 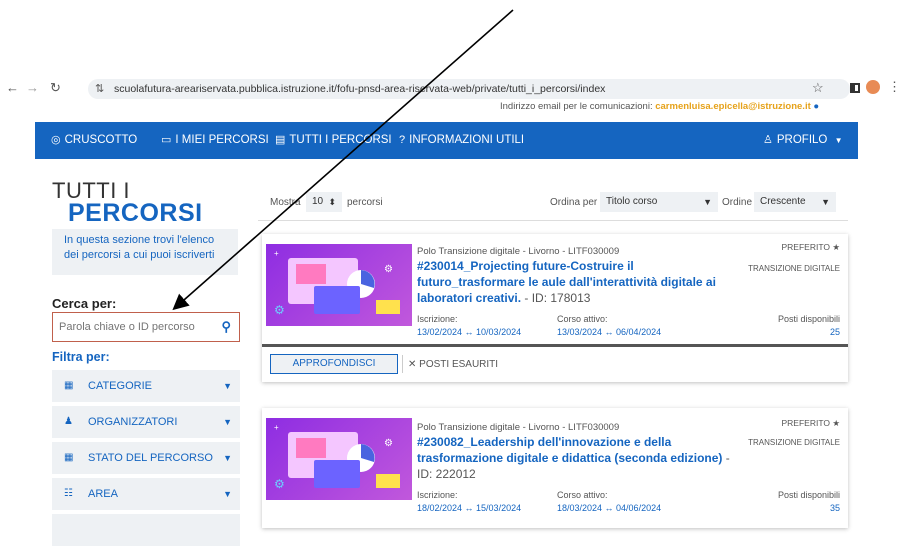 What do you see at coordinates (146, 494) in the screenshot?
I see `filter-area: ☷ AREA ▼` at bounding box center [146, 494].